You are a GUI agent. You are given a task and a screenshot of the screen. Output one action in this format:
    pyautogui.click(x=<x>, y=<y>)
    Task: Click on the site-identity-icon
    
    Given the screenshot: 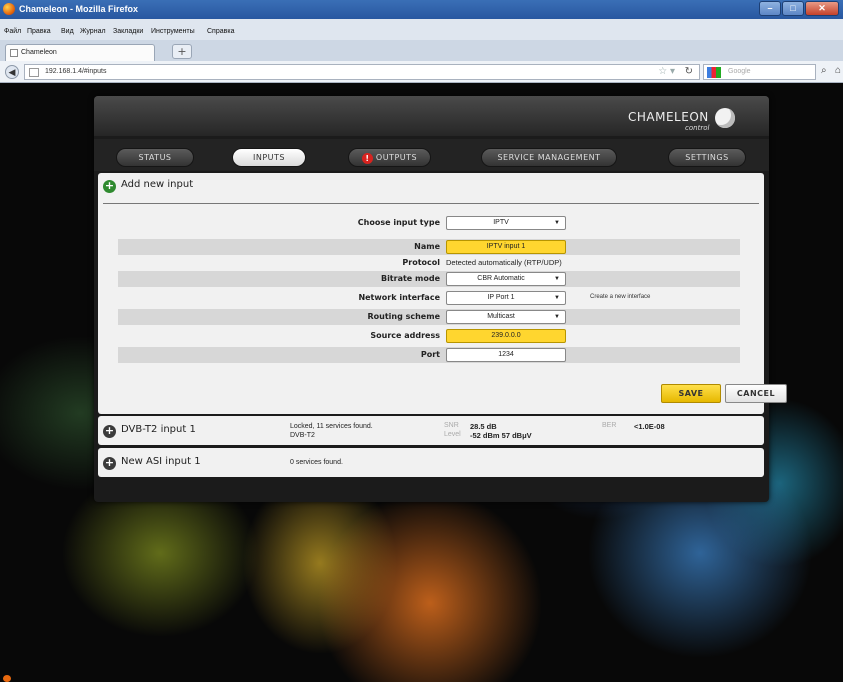 What is the action you would take?
    pyautogui.click(x=34, y=72)
    